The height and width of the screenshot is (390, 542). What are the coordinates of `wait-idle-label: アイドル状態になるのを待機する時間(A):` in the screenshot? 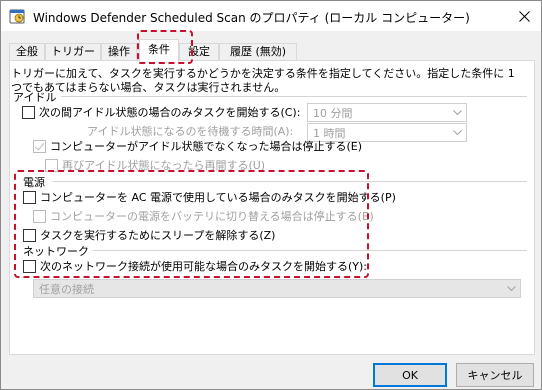 It's located at (190, 131).